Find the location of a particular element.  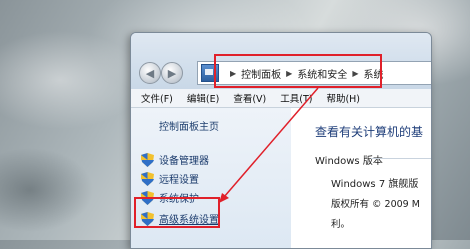

menu-tools: 工具(T) is located at coordinates (296, 98).